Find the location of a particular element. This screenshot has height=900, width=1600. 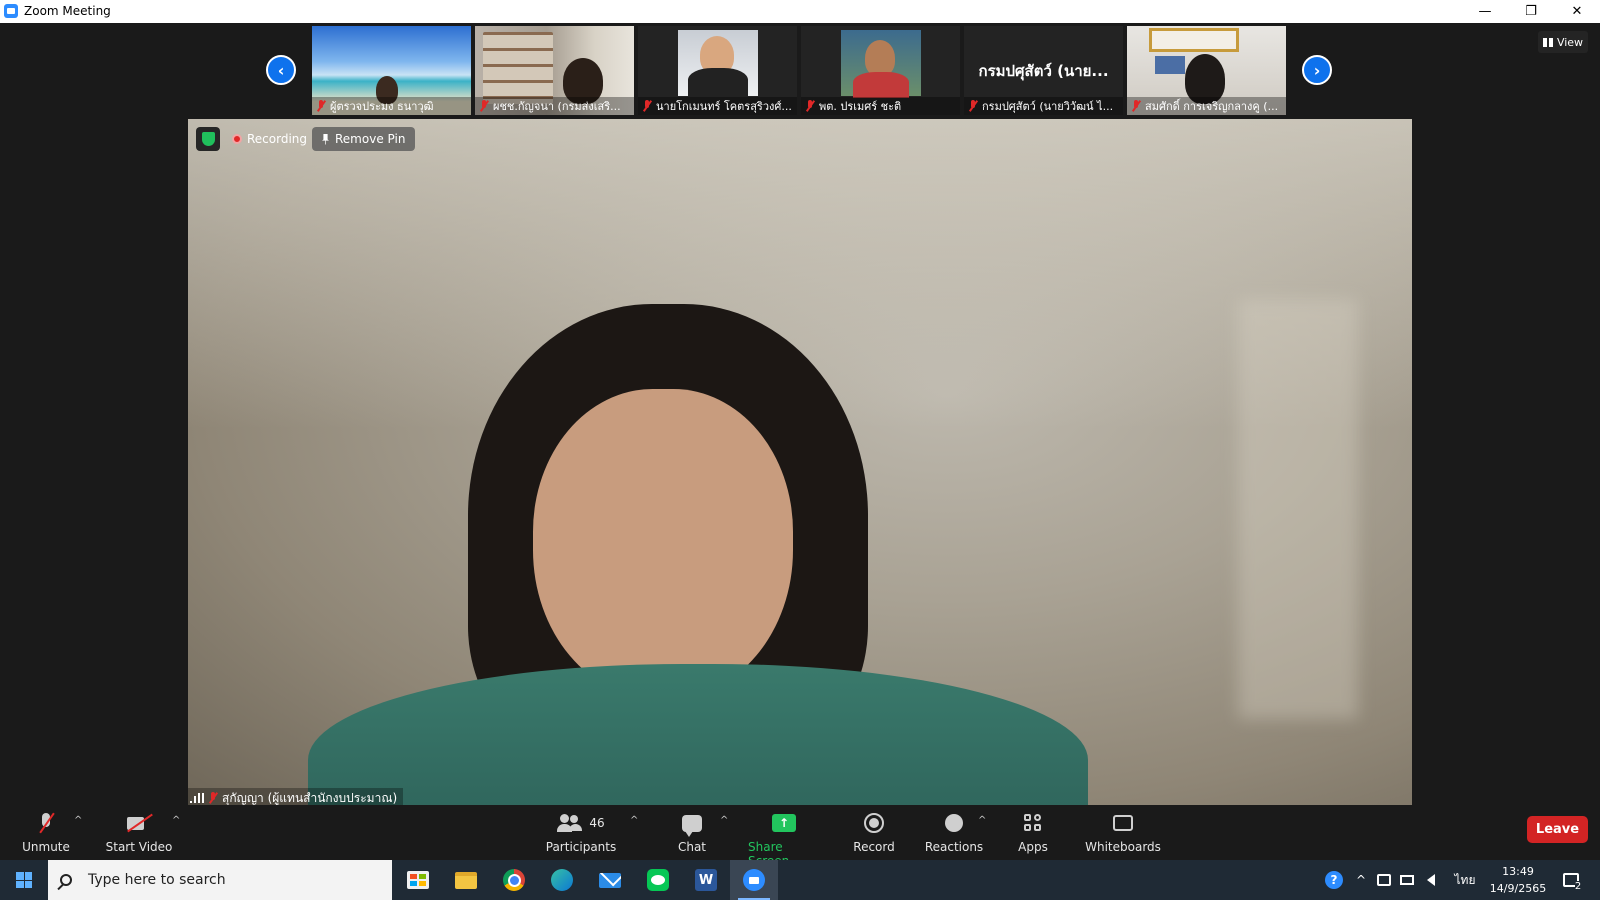

input-language-indicator: ไทย is located at coordinates (1465, 880).